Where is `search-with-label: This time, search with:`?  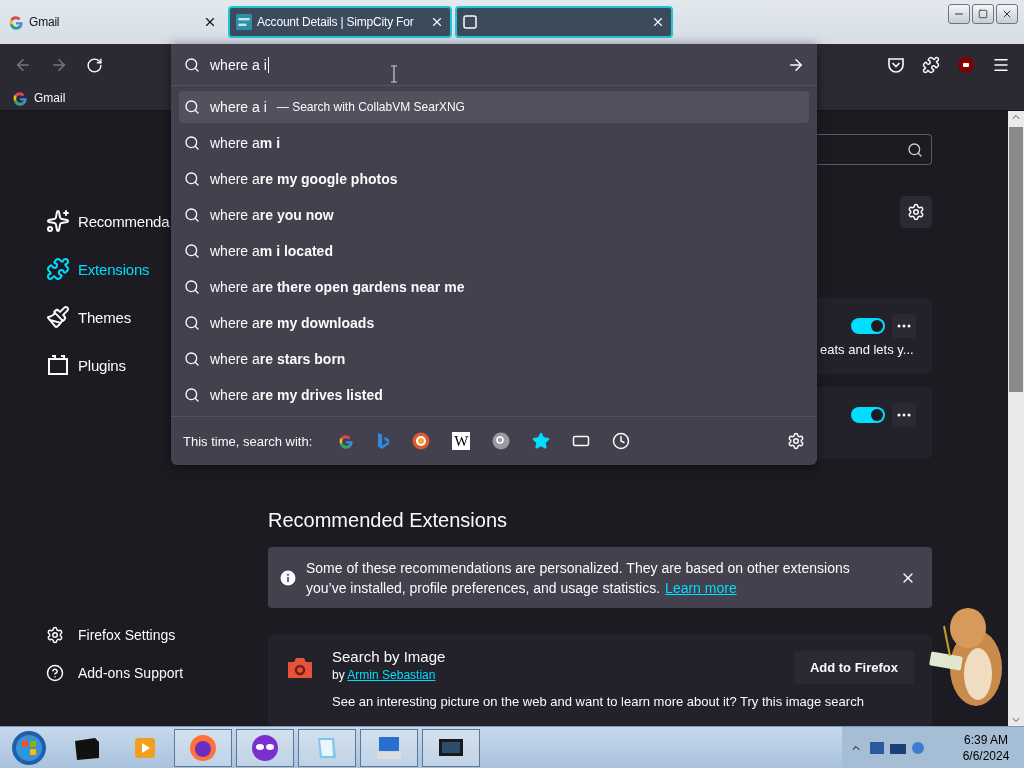 search-with-label: This time, search with: is located at coordinates (248, 441).